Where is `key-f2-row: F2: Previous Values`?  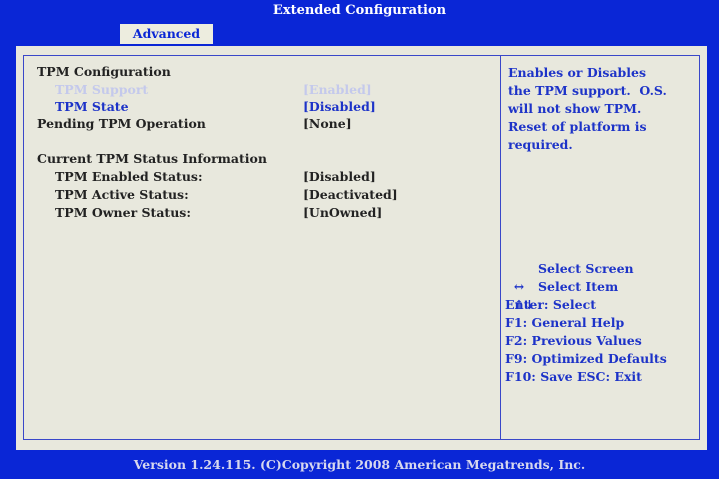
key-f2-row: F2: Previous Values is located at coordinates (573, 341).